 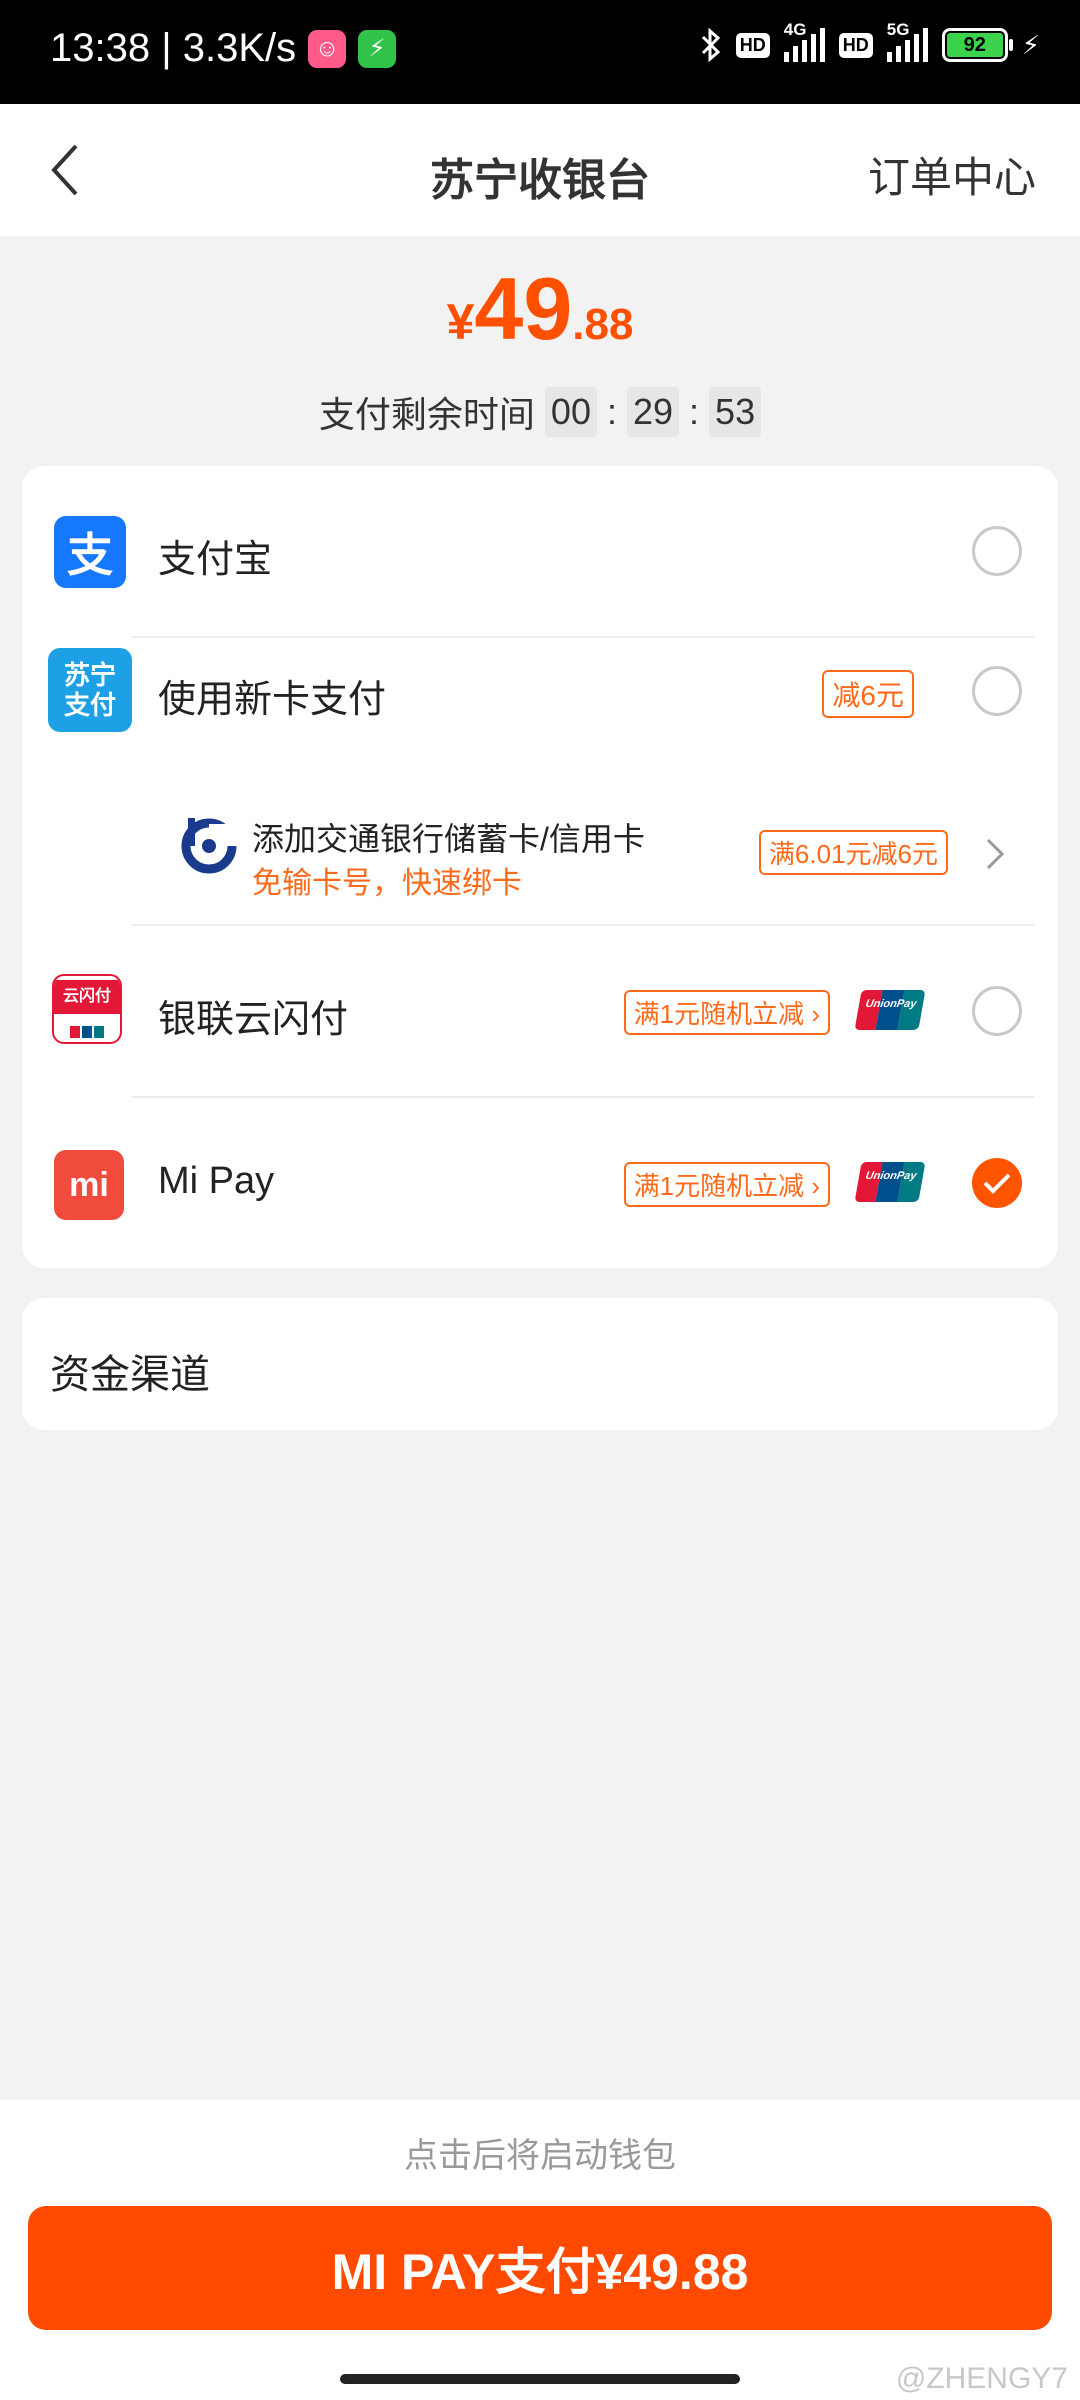 I want to click on countdown-timer: 支付剩余时间 00 : 29 : 53, so click(x=540, y=412).